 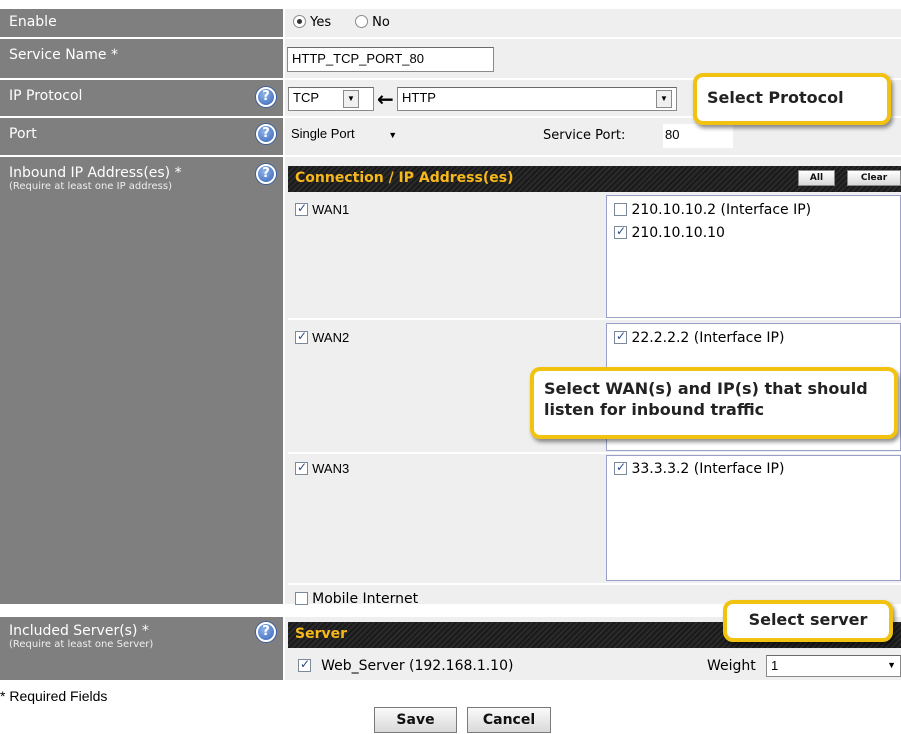 I want to click on wan2-ip1-checkbox, so click(x=620, y=336).